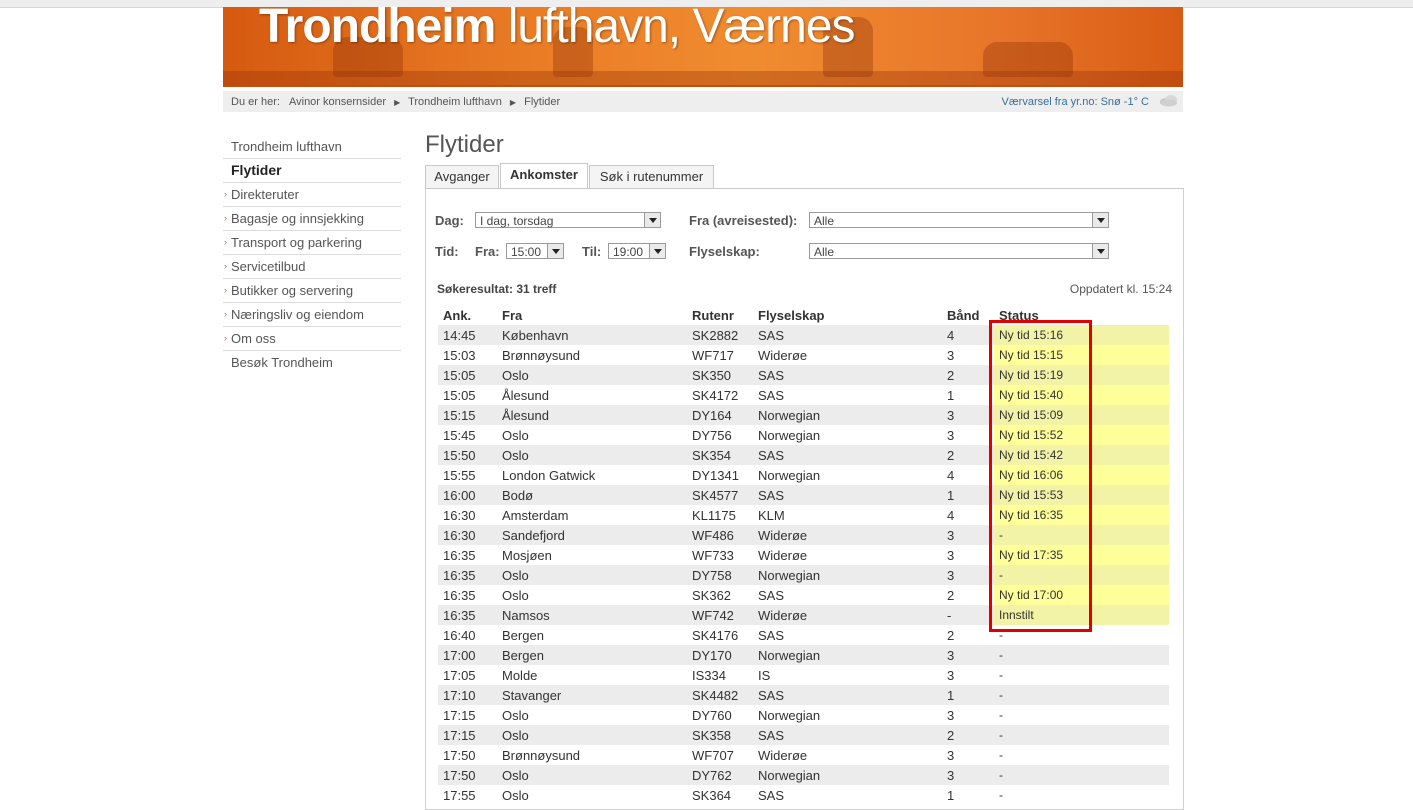 The width and height of the screenshot is (1413, 810). I want to click on cell-fra: Bodø, so click(592, 495).